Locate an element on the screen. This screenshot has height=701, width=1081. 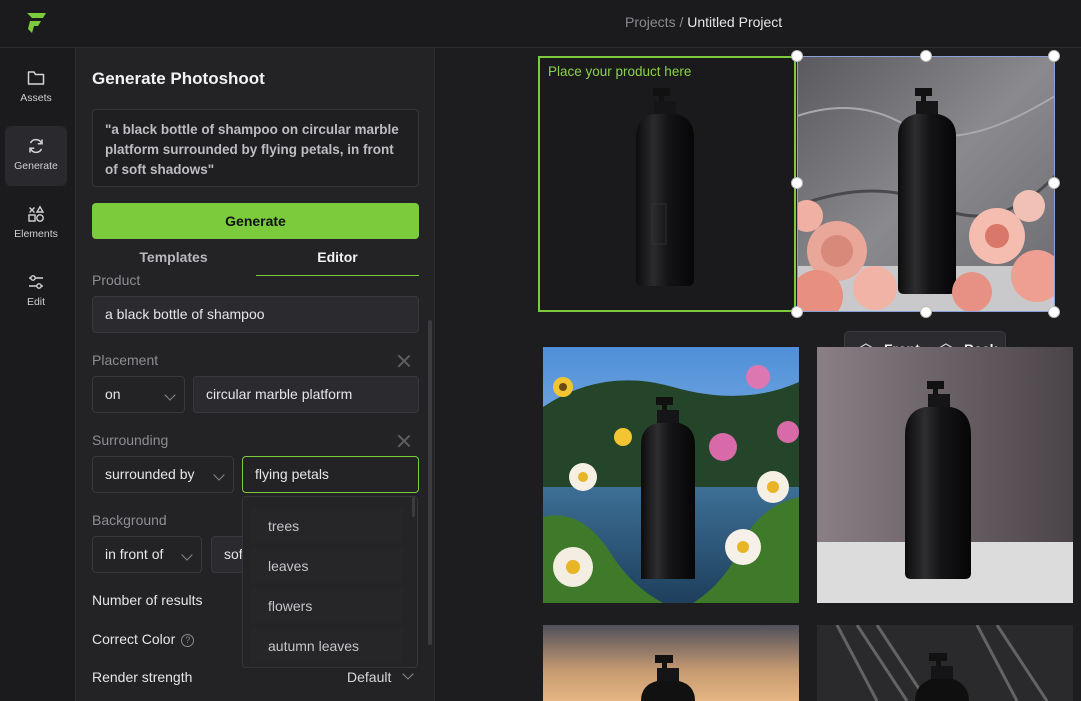
panel-scrollbar is located at coordinates (430, 482).